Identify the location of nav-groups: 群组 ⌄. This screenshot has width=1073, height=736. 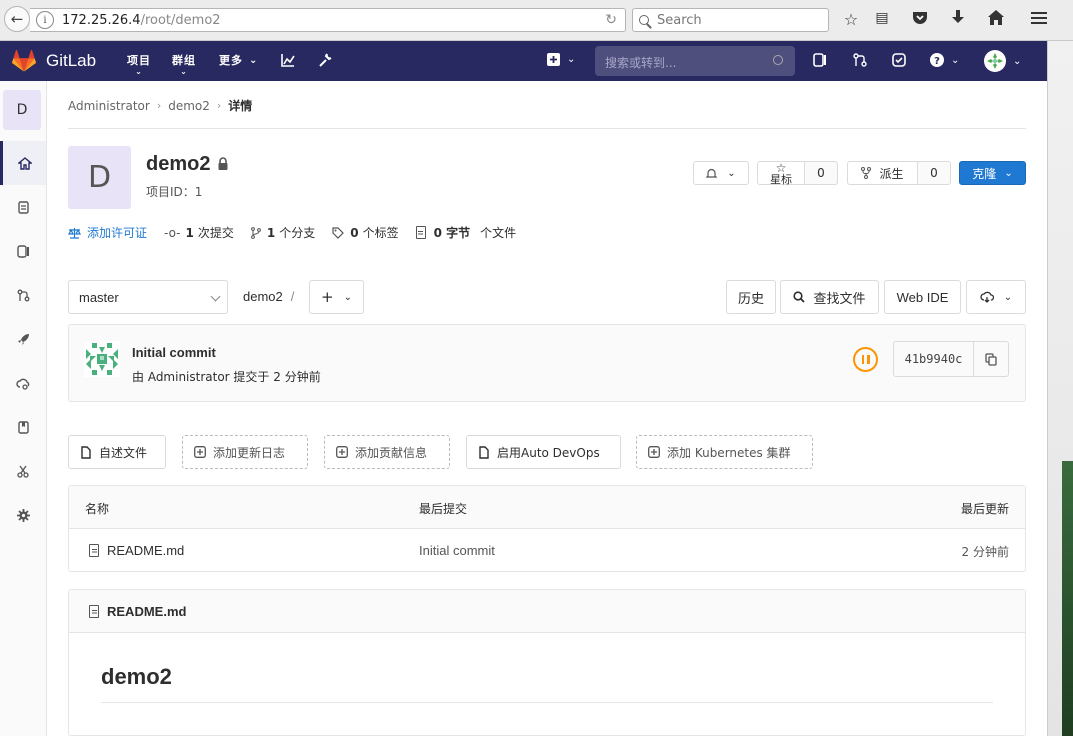
(184, 64).